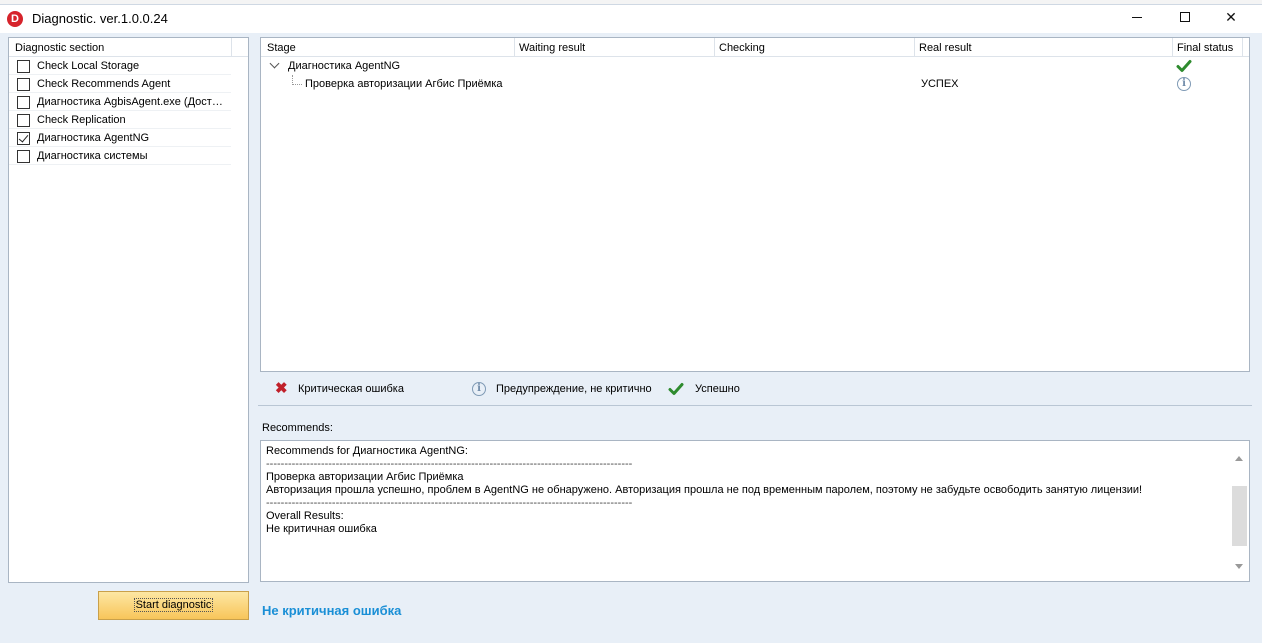 This screenshot has height=643, width=1262. Describe the element at coordinates (305, 516) in the screenshot. I see `recommends-line: Overall Results:` at that location.